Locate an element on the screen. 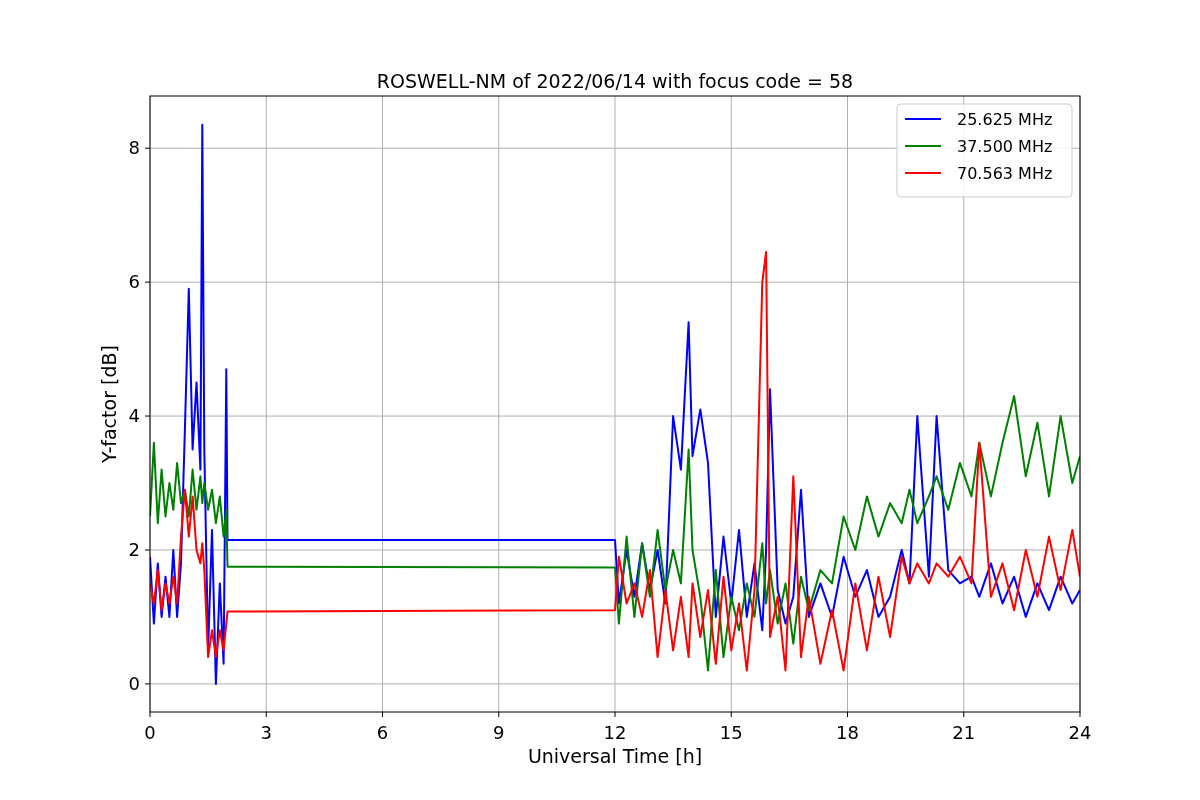 This screenshot has height=800, width=1200. x-tick-label: 12 is located at coordinates (615, 732).